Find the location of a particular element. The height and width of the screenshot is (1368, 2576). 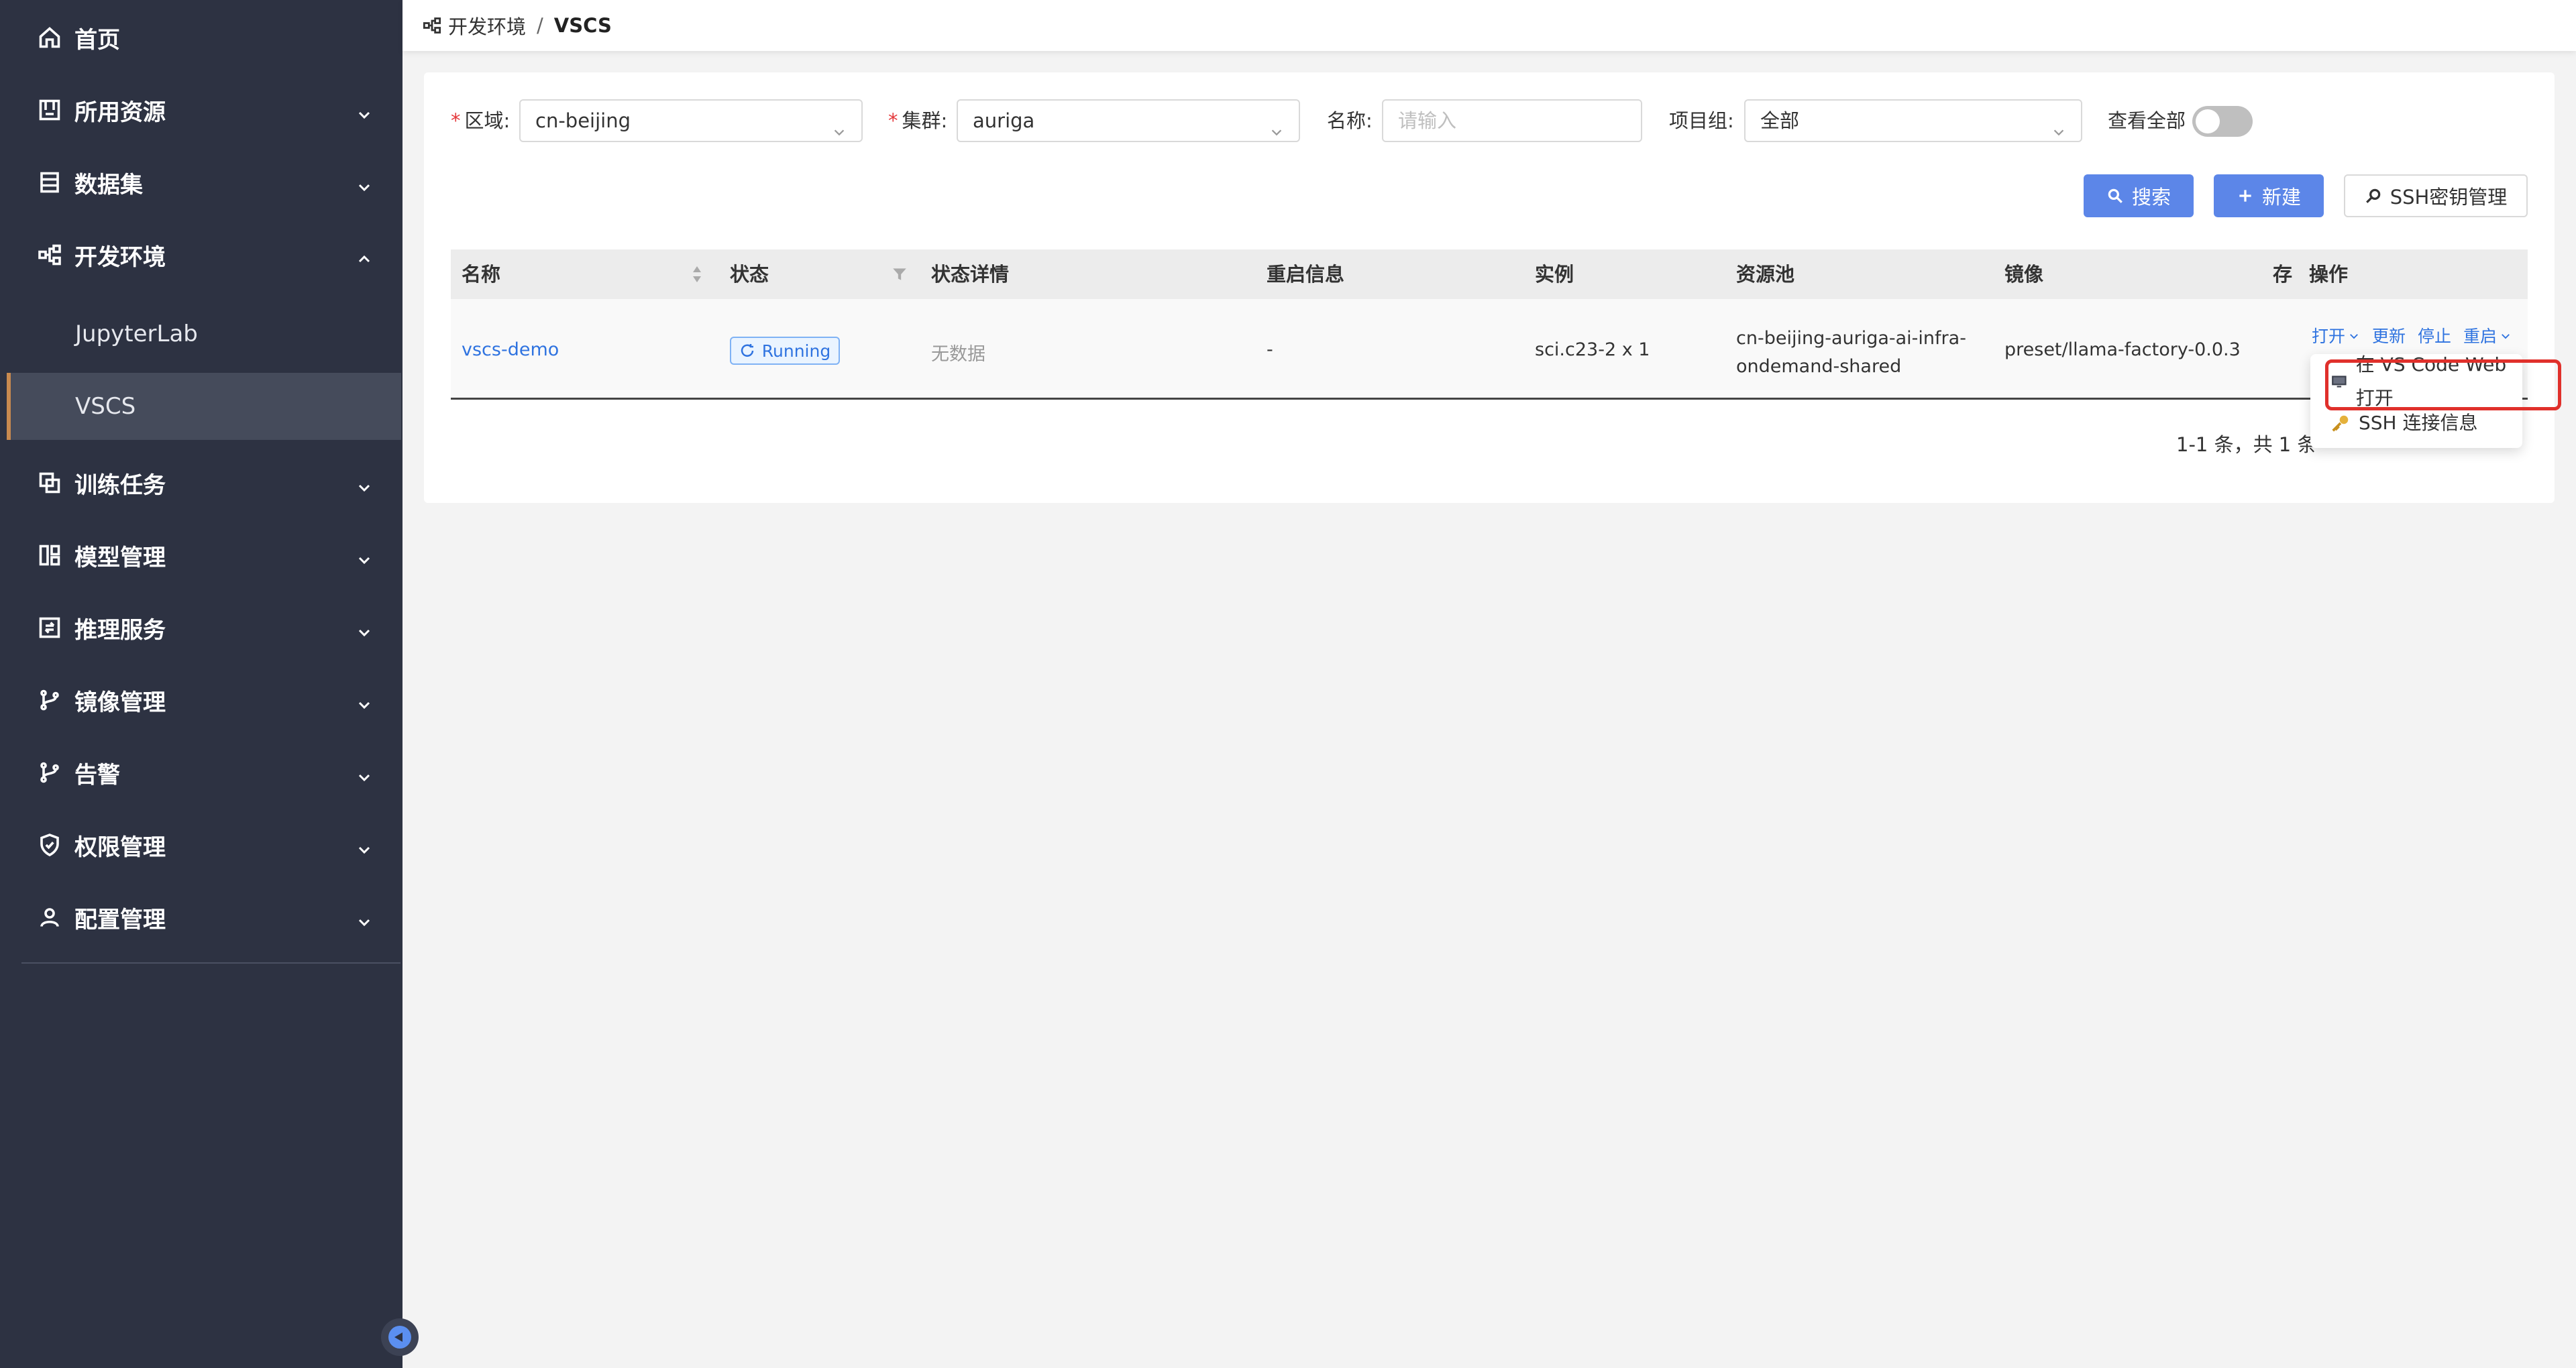

name-label: 名称: is located at coordinates (1350, 120).